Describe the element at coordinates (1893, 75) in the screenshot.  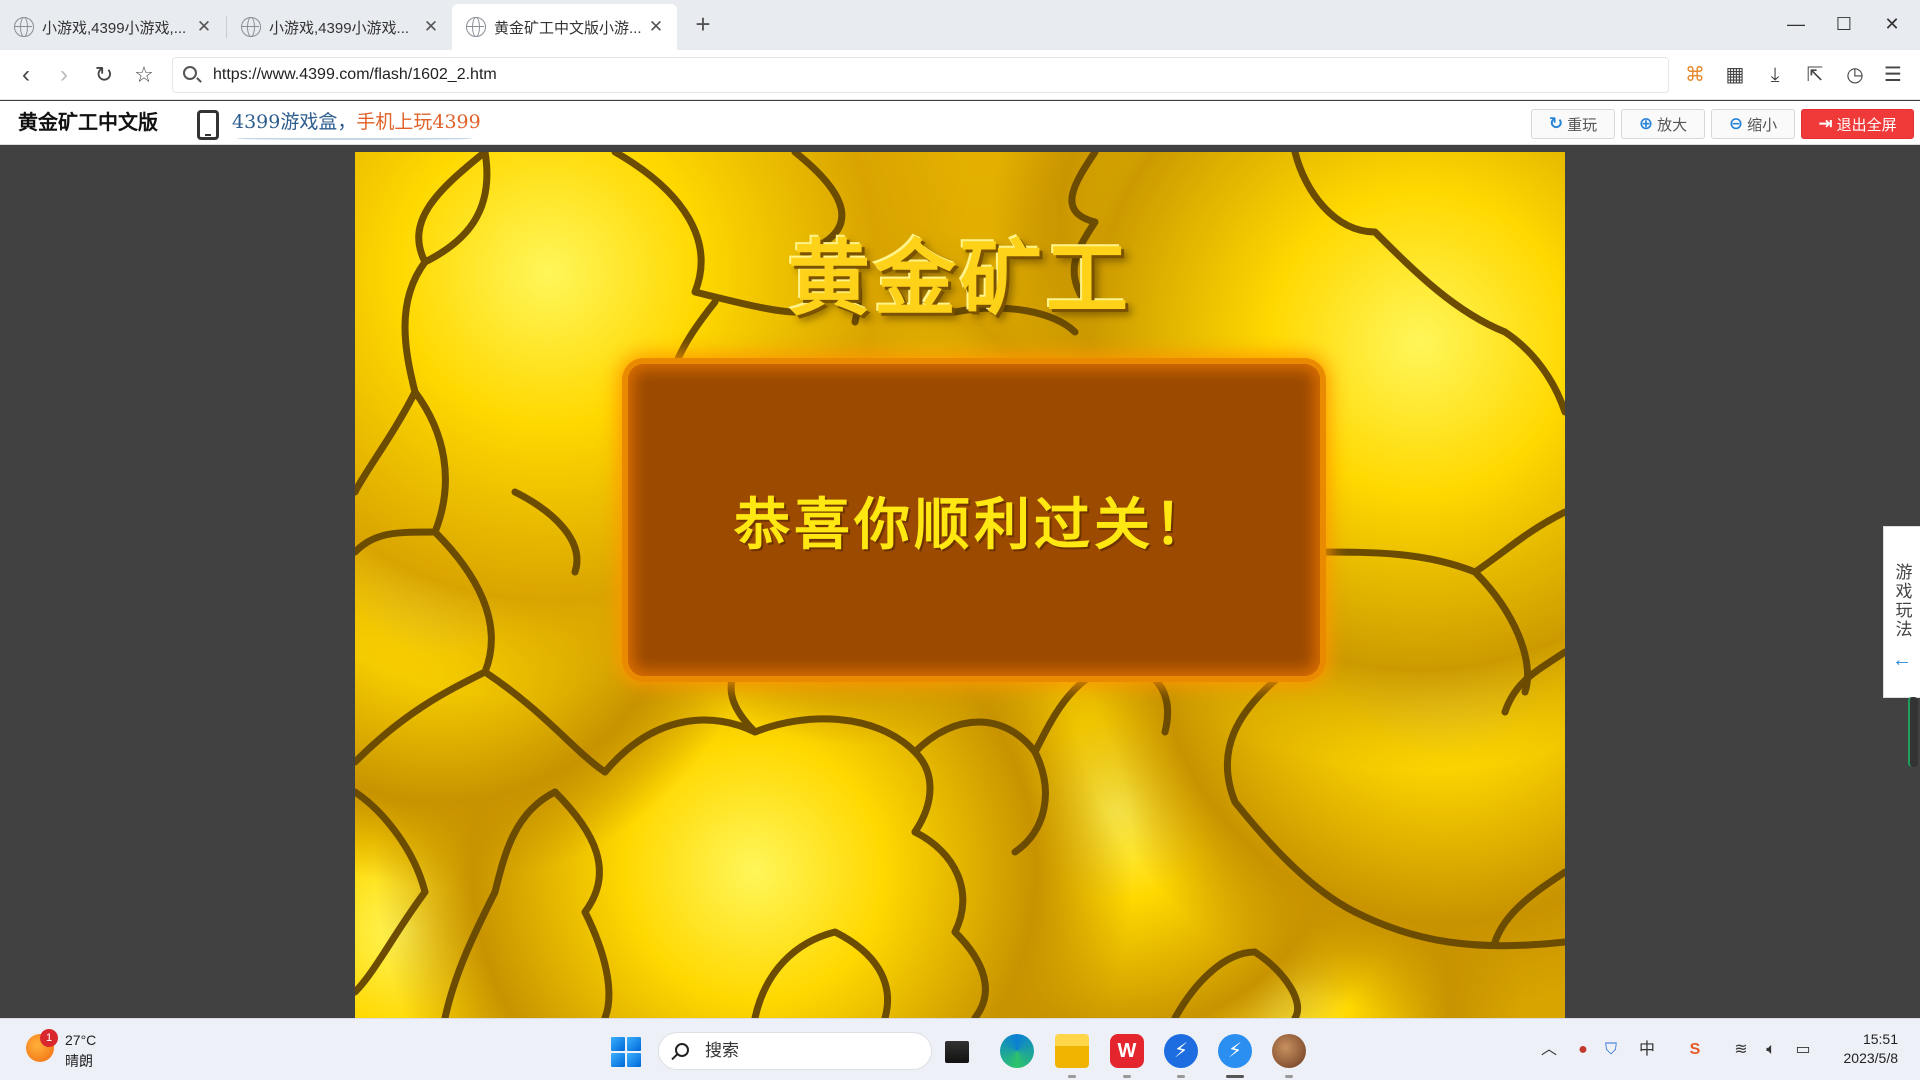
I see `menu-icon: ☰` at that location.